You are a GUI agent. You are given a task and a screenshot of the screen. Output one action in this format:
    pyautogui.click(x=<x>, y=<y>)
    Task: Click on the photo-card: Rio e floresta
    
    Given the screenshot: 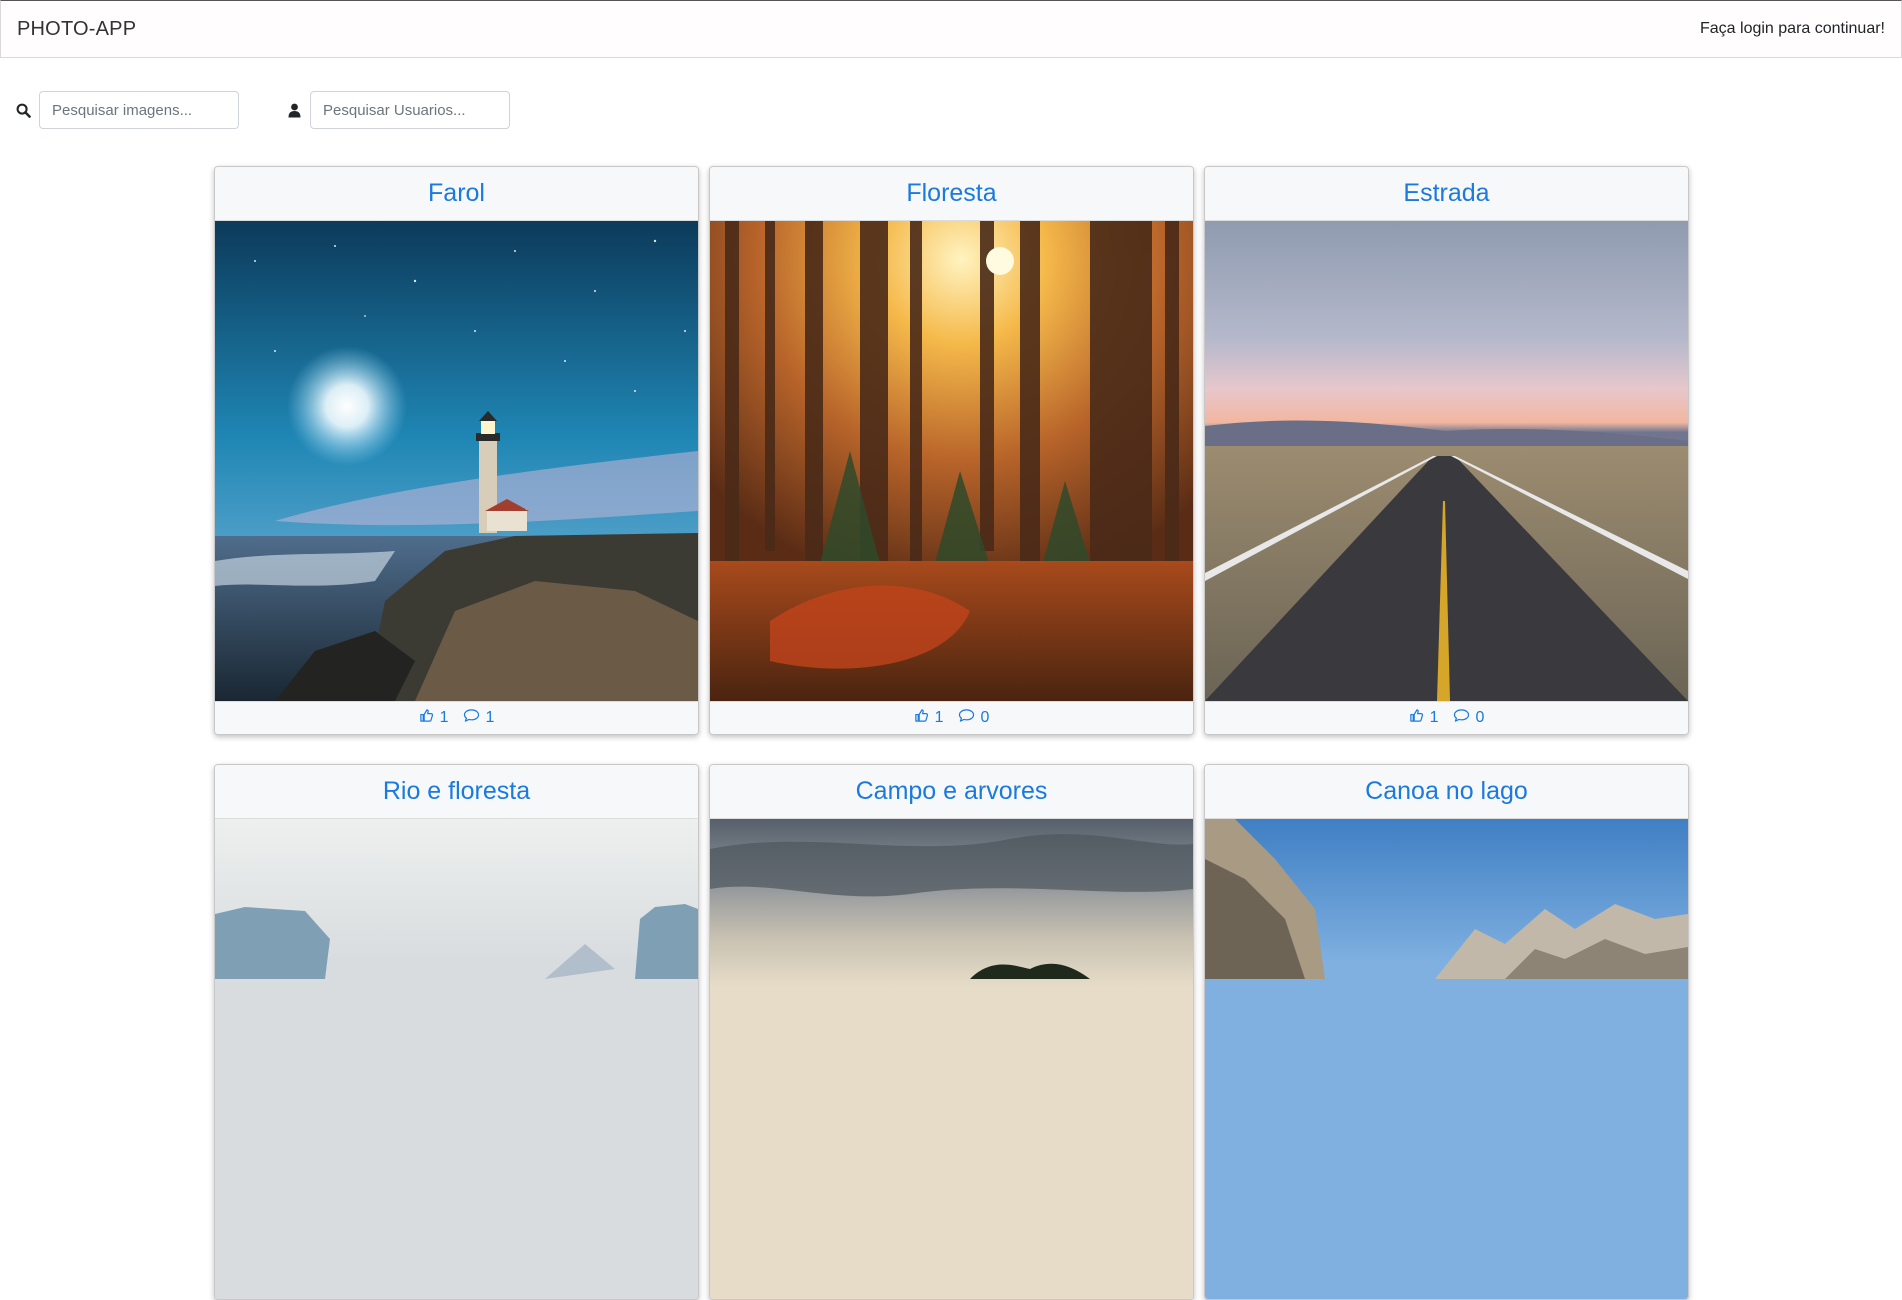 What is the action you would take?
    pyautogui.click(x=456, y=1032)
    